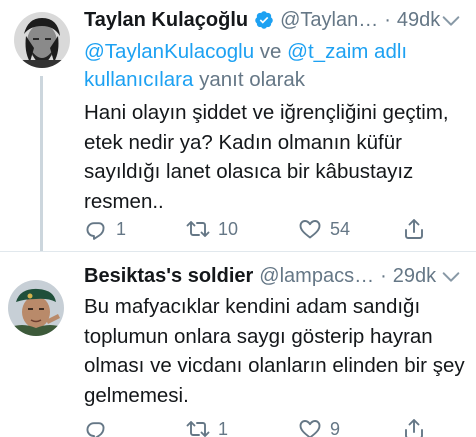 This screenshot has width=476, height=437. I want to click on tweet-actions: 1 10 54, so click(275, 229).